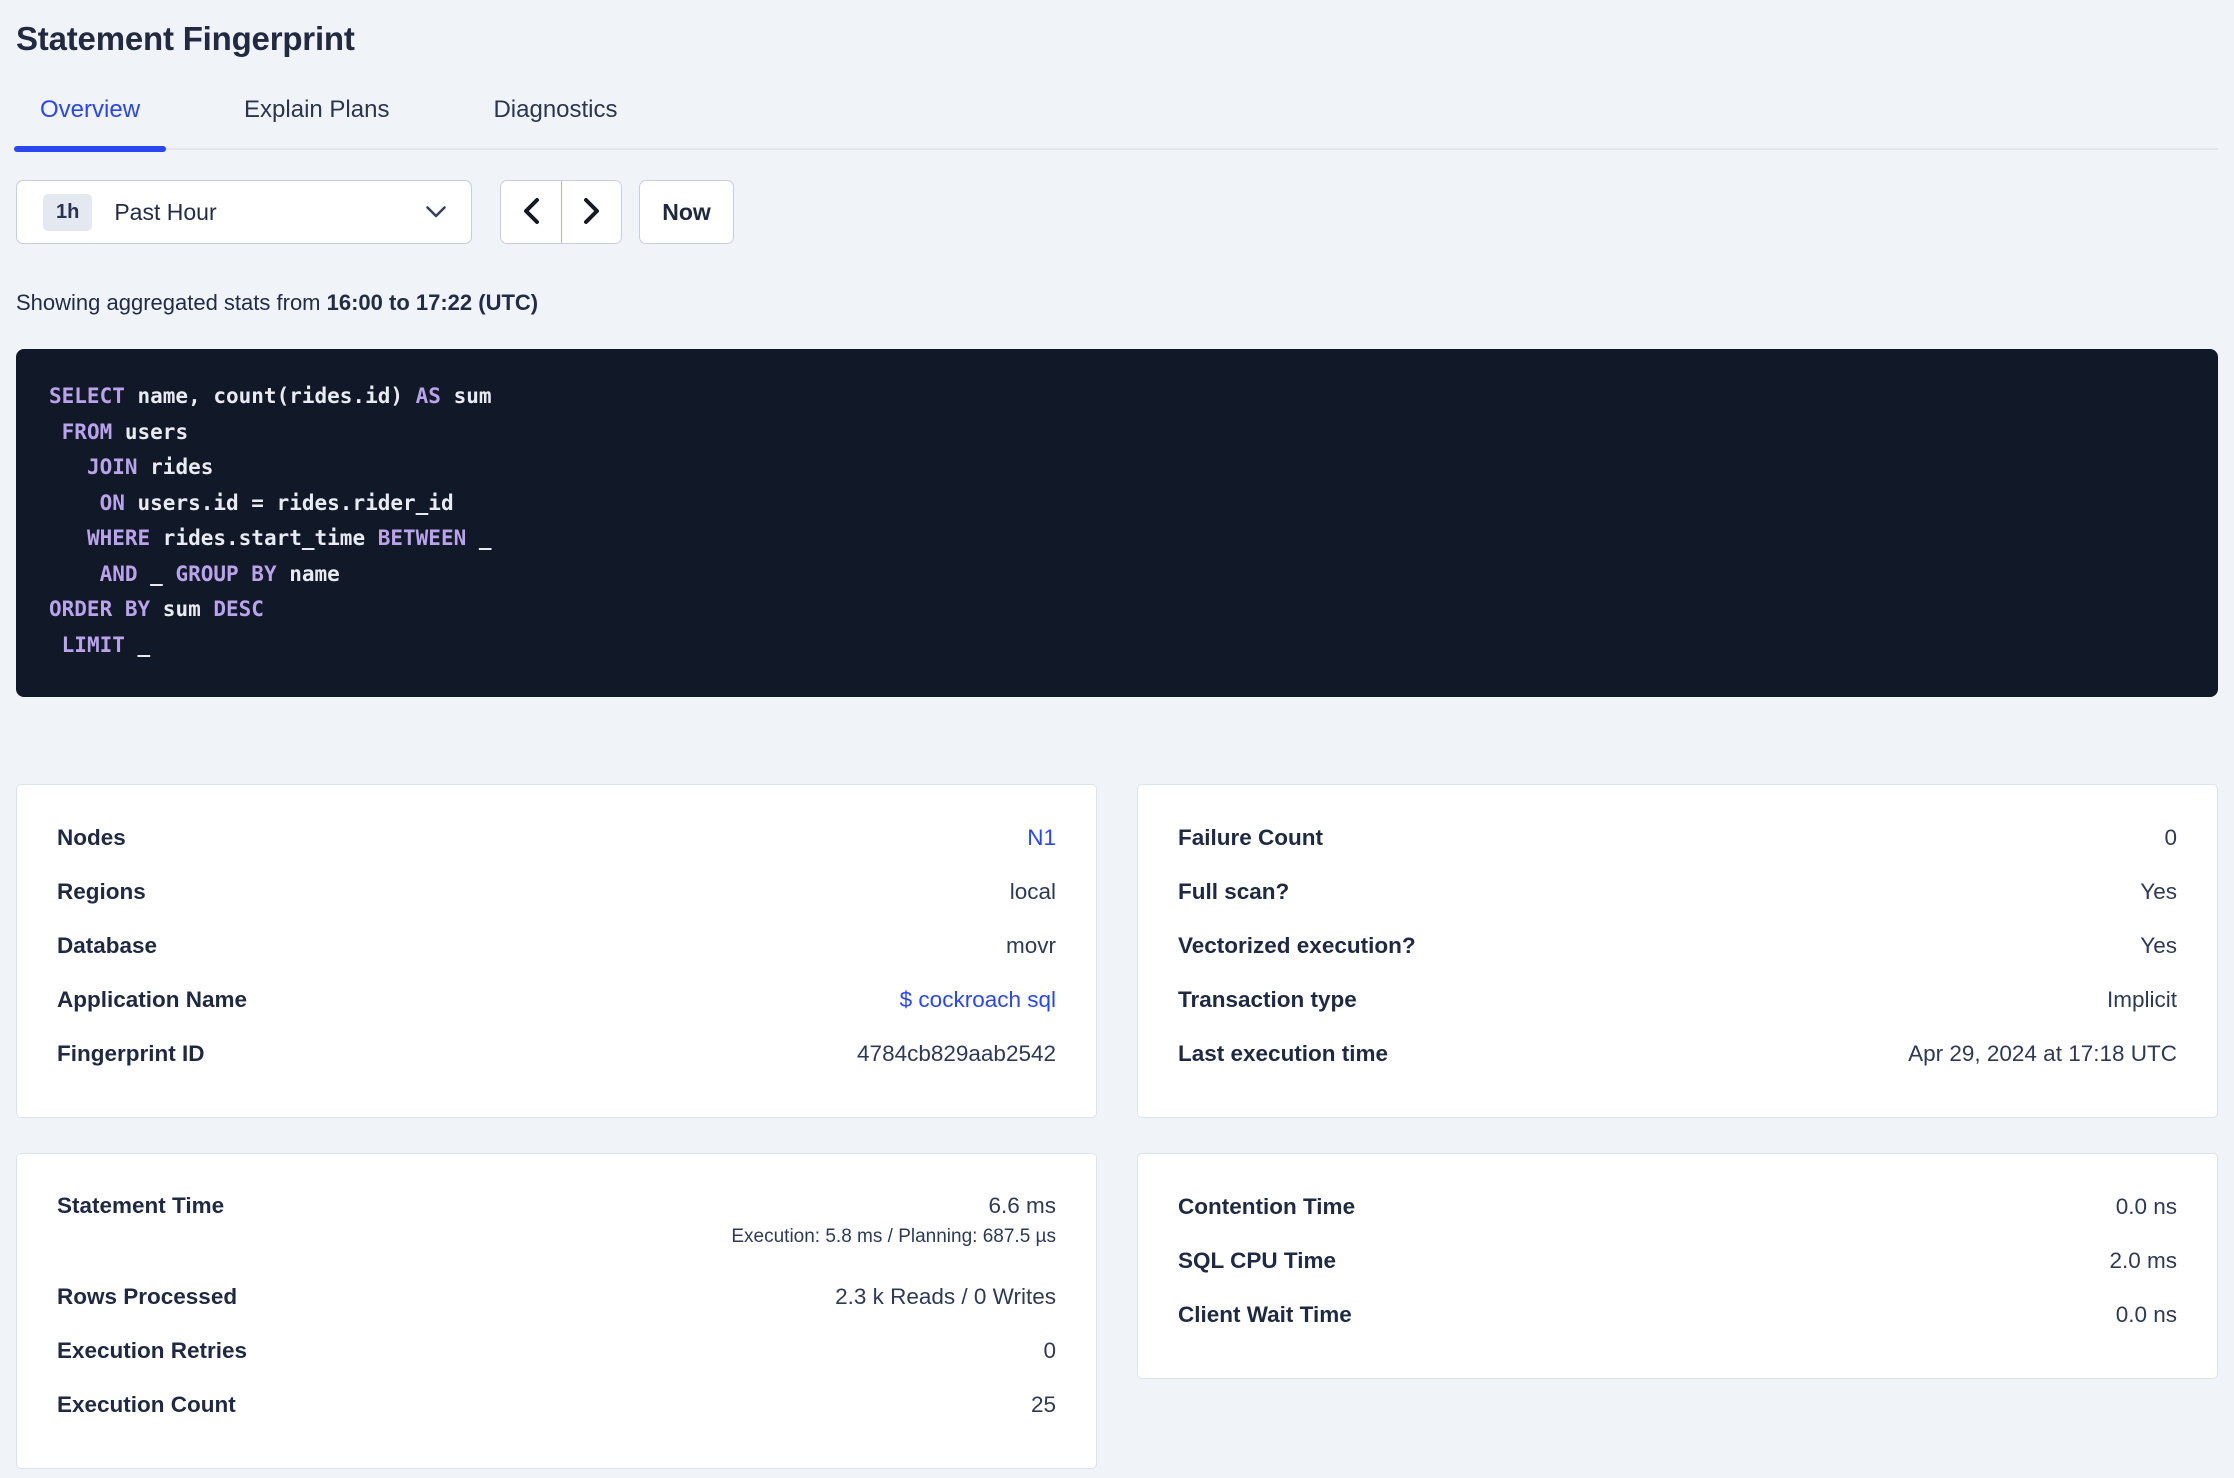  I want to click on sql-code-line: ORDER BY sum DESC, so click(1123, 610).